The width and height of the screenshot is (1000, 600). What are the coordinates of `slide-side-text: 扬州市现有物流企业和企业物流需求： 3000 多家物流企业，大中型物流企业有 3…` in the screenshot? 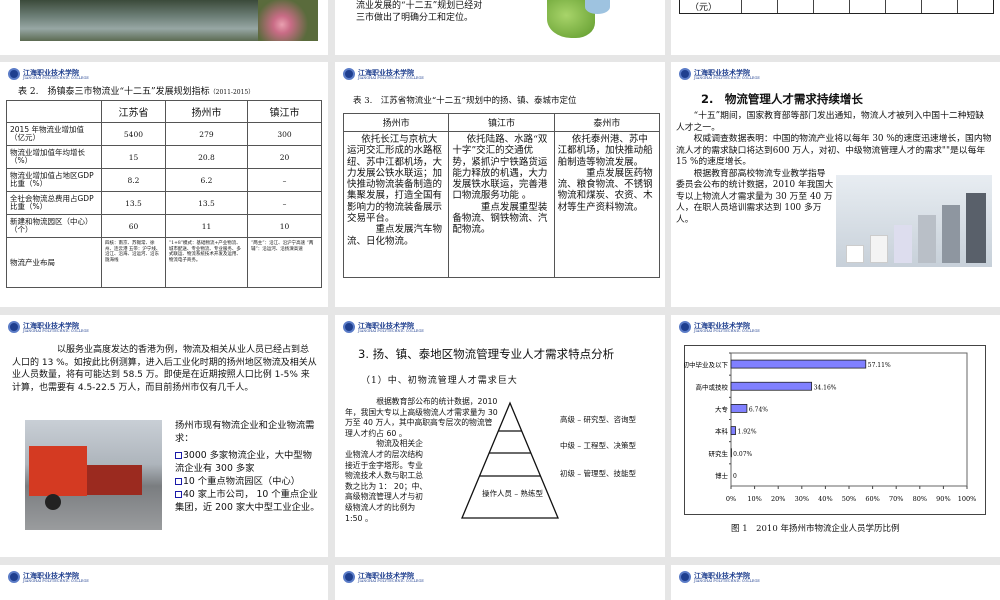 It's located at (247, 466).